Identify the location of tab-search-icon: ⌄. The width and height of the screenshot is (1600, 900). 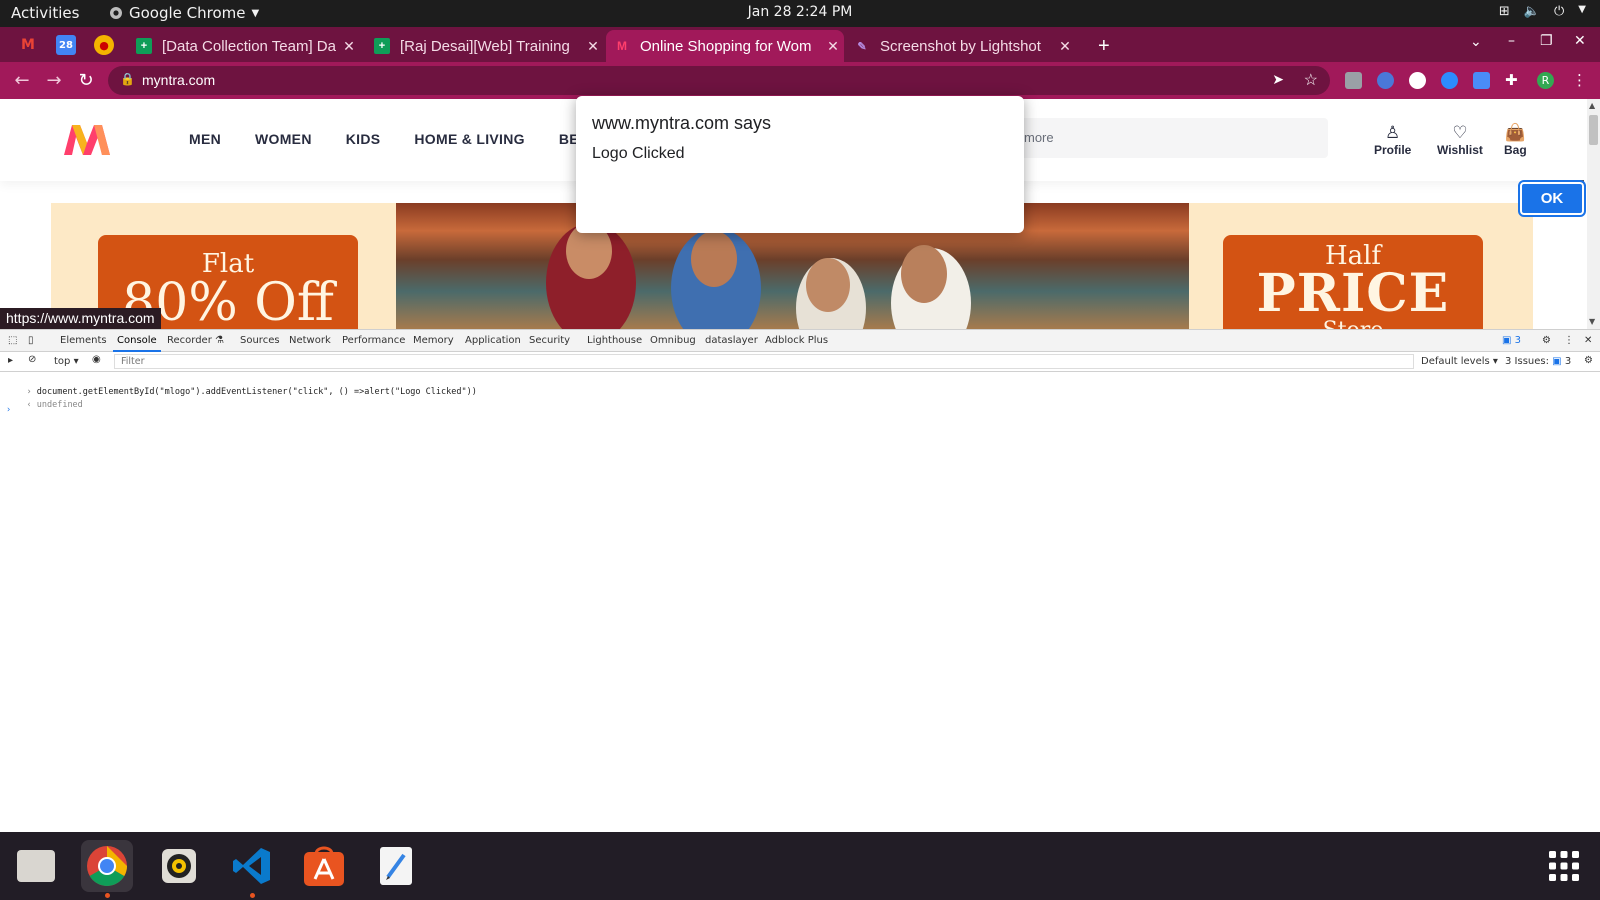
(1476, 42).